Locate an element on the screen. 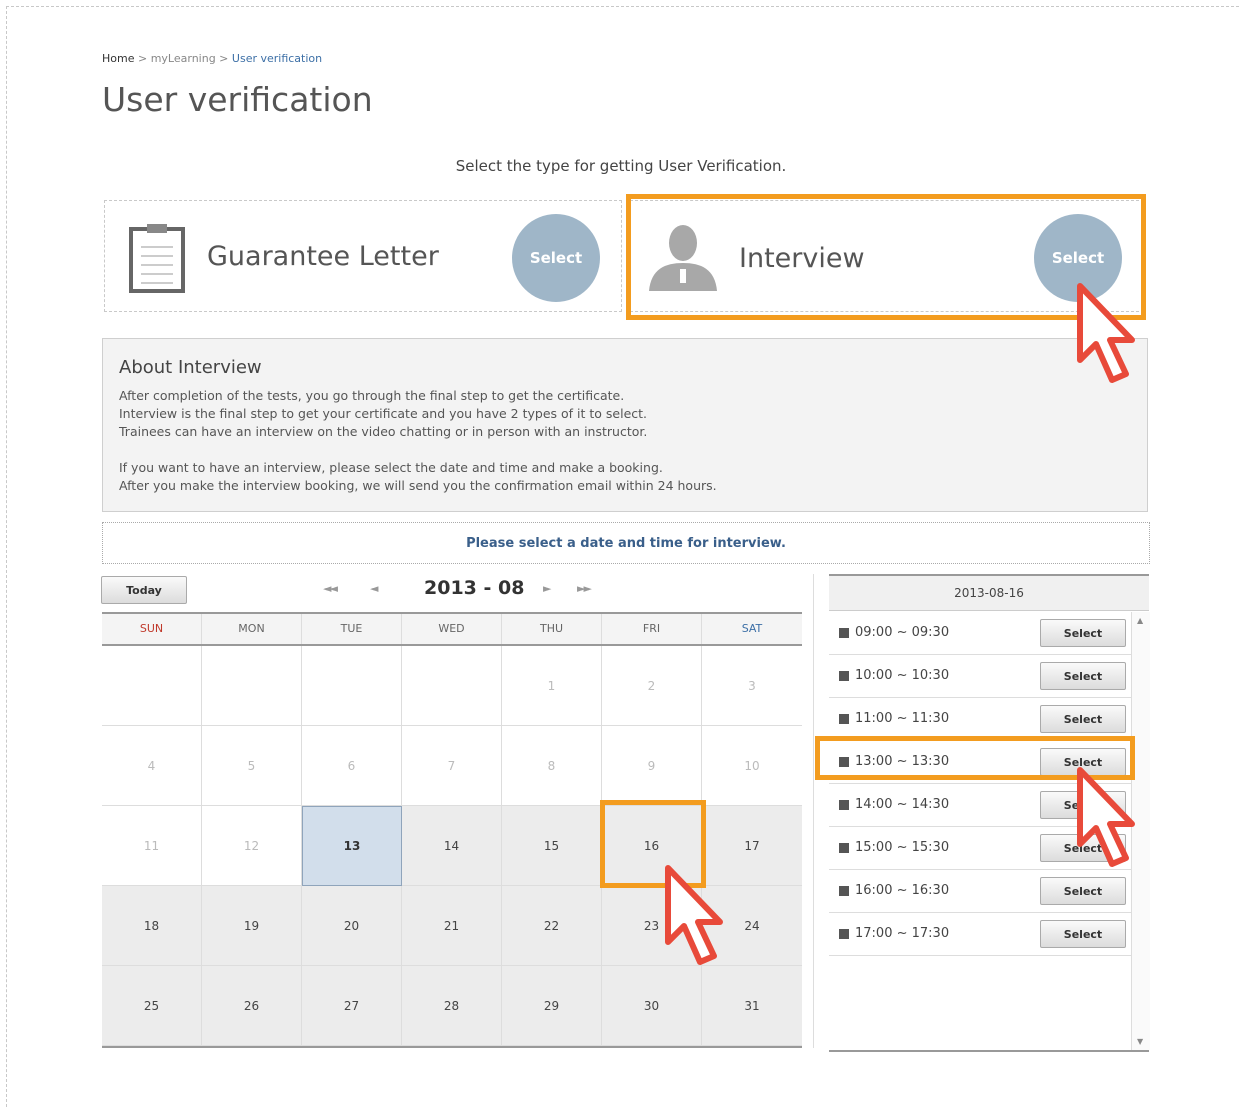  calendar-week: 11 12 13 14 15 16 17 is located at coordinates (452, 846).